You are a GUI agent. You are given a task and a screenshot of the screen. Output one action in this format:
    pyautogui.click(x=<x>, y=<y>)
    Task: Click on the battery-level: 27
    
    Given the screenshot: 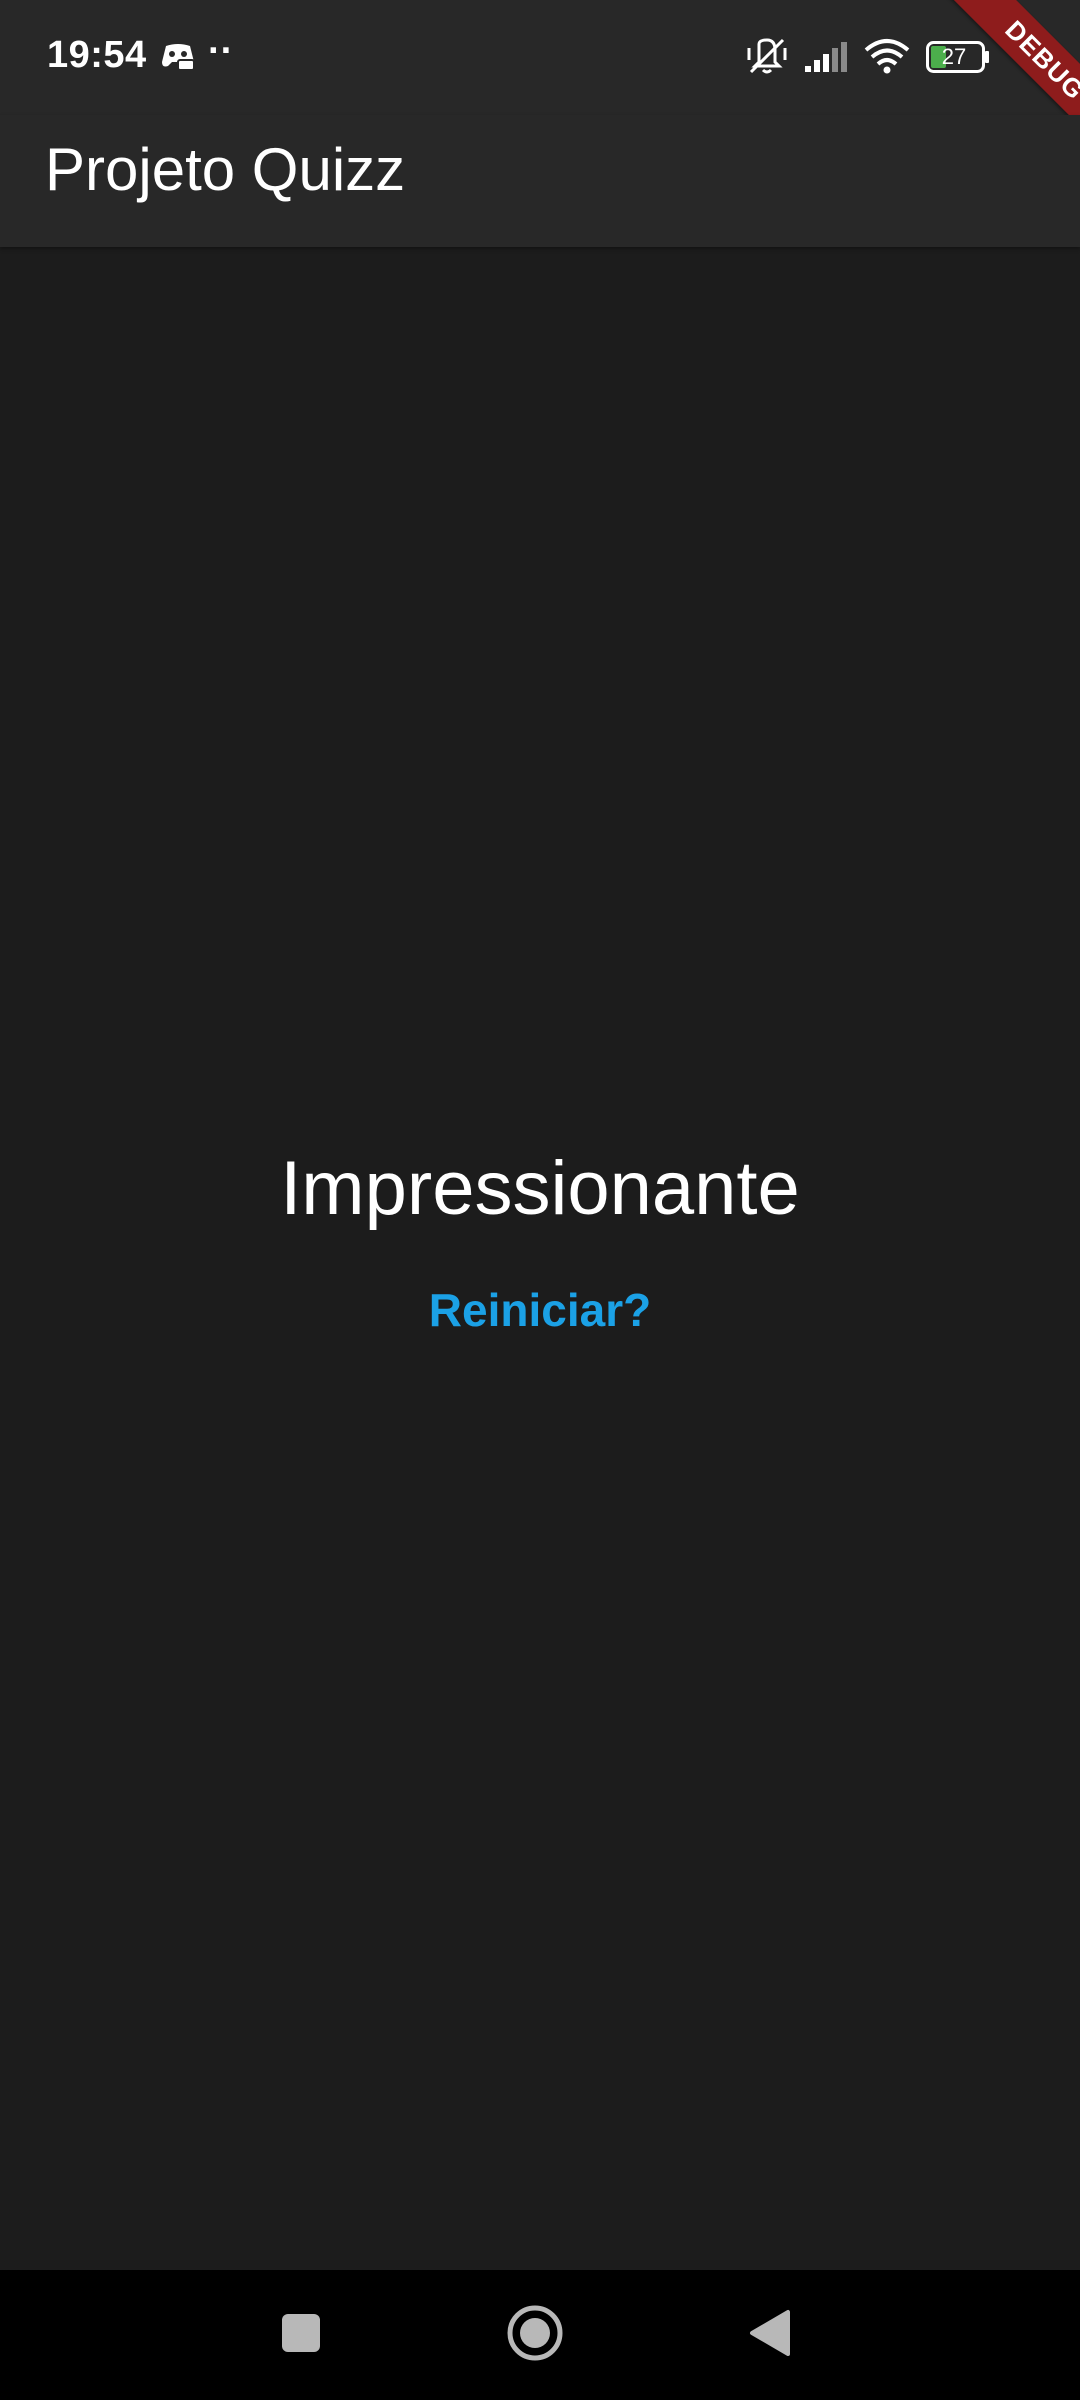 What is the action you would take?
    pyautogui.click(x=954, y=56)
    